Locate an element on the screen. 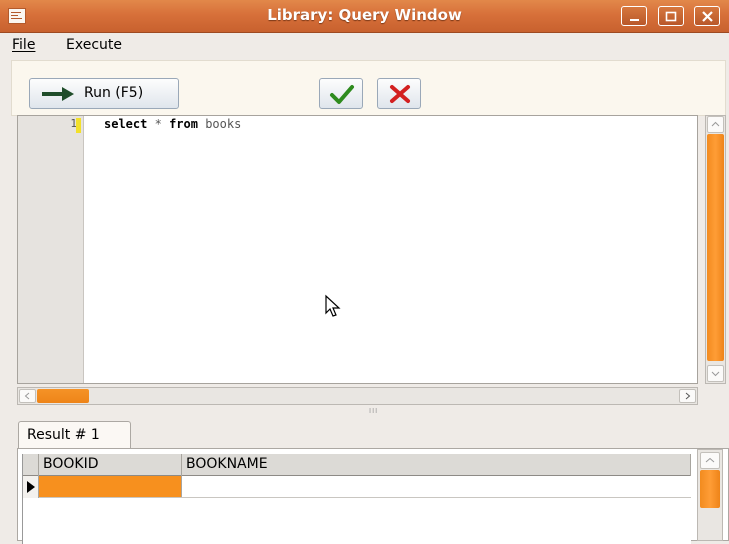 This screenshot has width=729, height=544. menu-bar: File Execute is located at coordinates (364, 45).